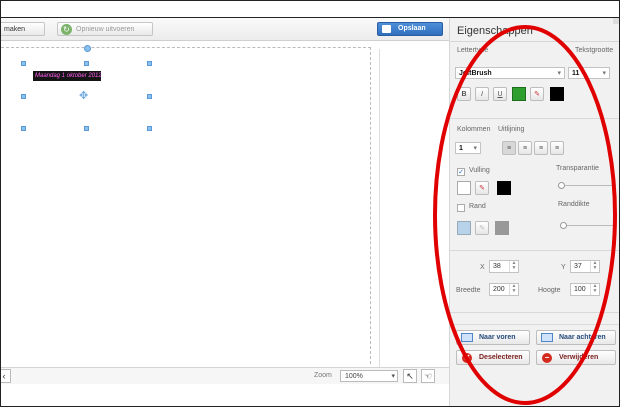 Image resolution: width=620 pixels, height=407 pixels. What do you see at coordinates (149, 63) in the screenshot?
I see `resize-handle-top-right` at bounding box center [149, 63].